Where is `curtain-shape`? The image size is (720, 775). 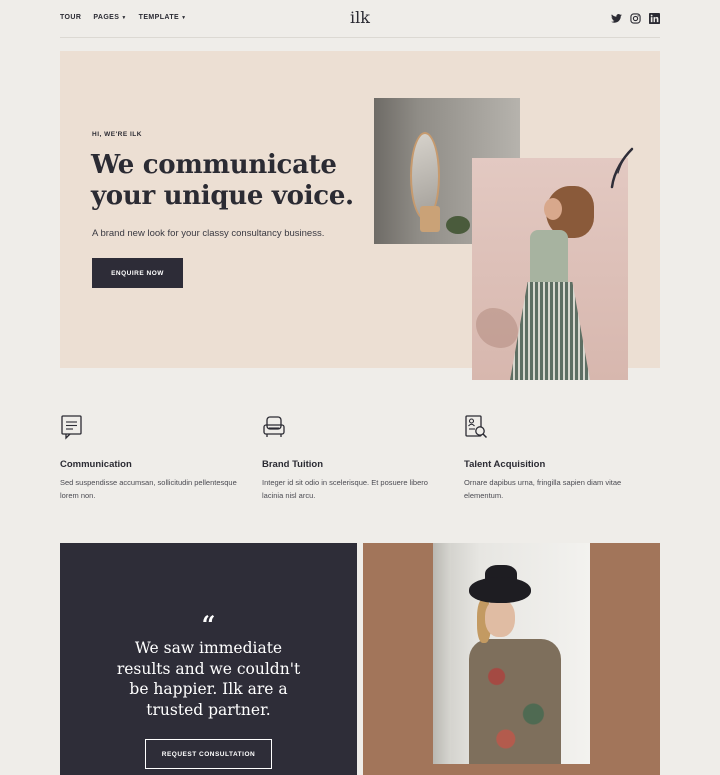 curtain-shape is located at coordinates (442, 653).